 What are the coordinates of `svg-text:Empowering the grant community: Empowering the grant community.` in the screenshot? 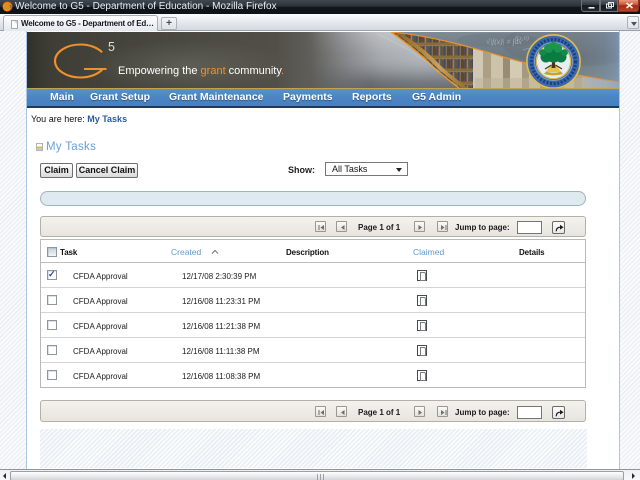 It's located at (201, 71).